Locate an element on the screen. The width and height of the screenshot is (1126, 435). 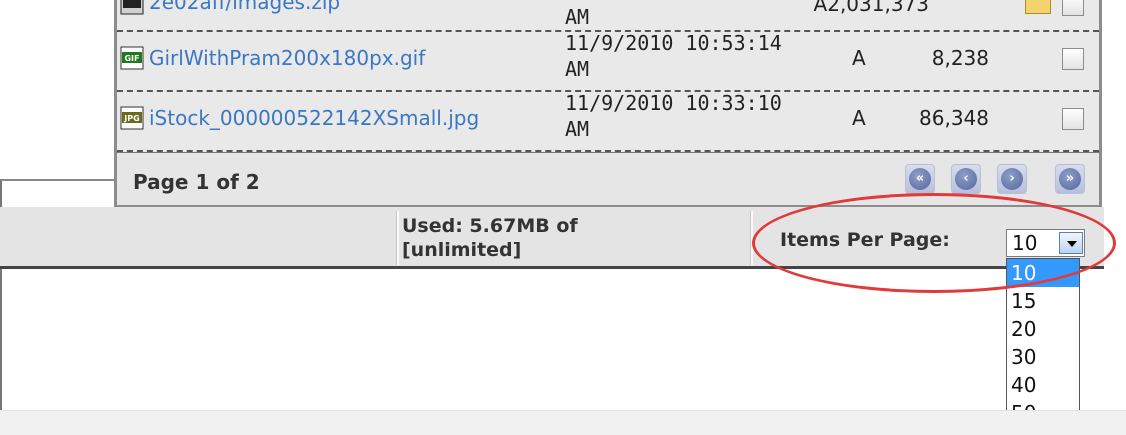
left-panel is located at coordinates (58, 90).